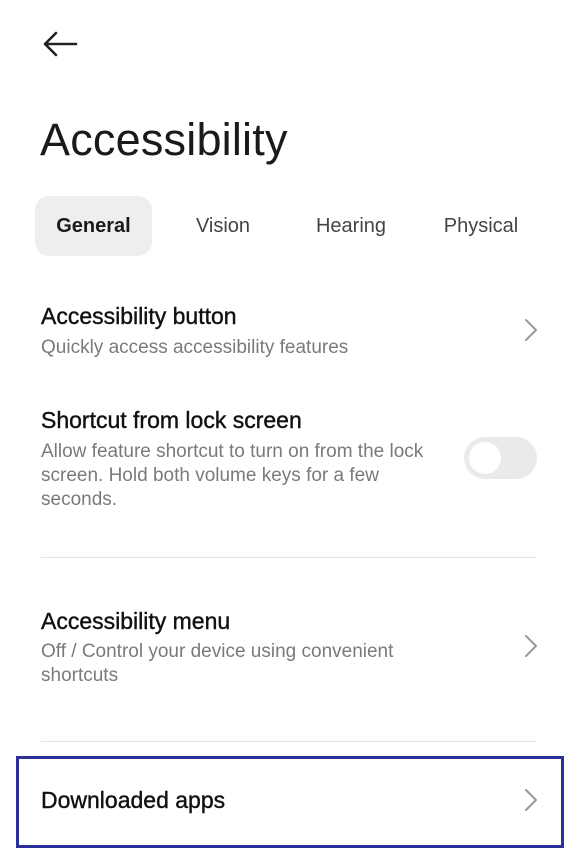  I want to click on accessibility-button-subtitle: Quickly access accessibility features, so click(195, 347).